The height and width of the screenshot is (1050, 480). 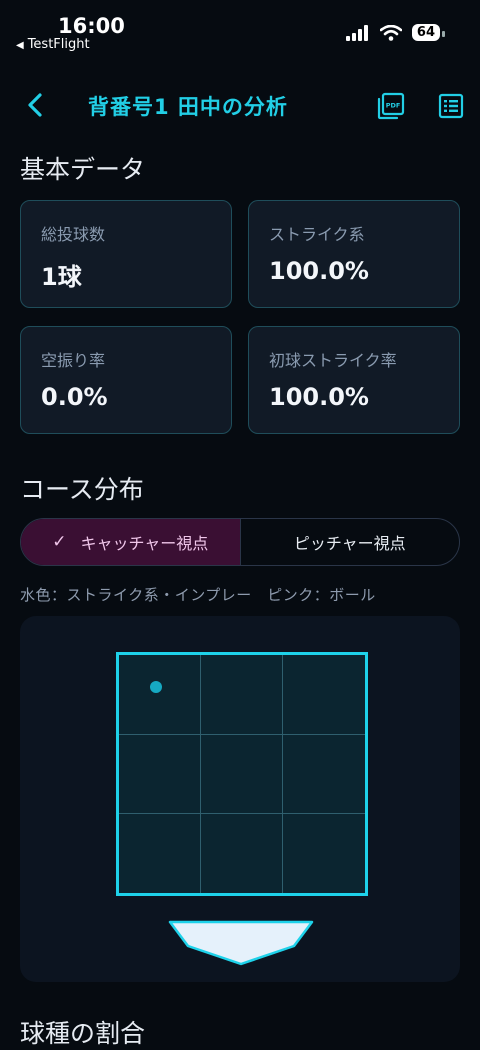 I want to click on color-legend: 水色：ストライク系・インプレー ピンク：ボール, so click(x=198, y=595).